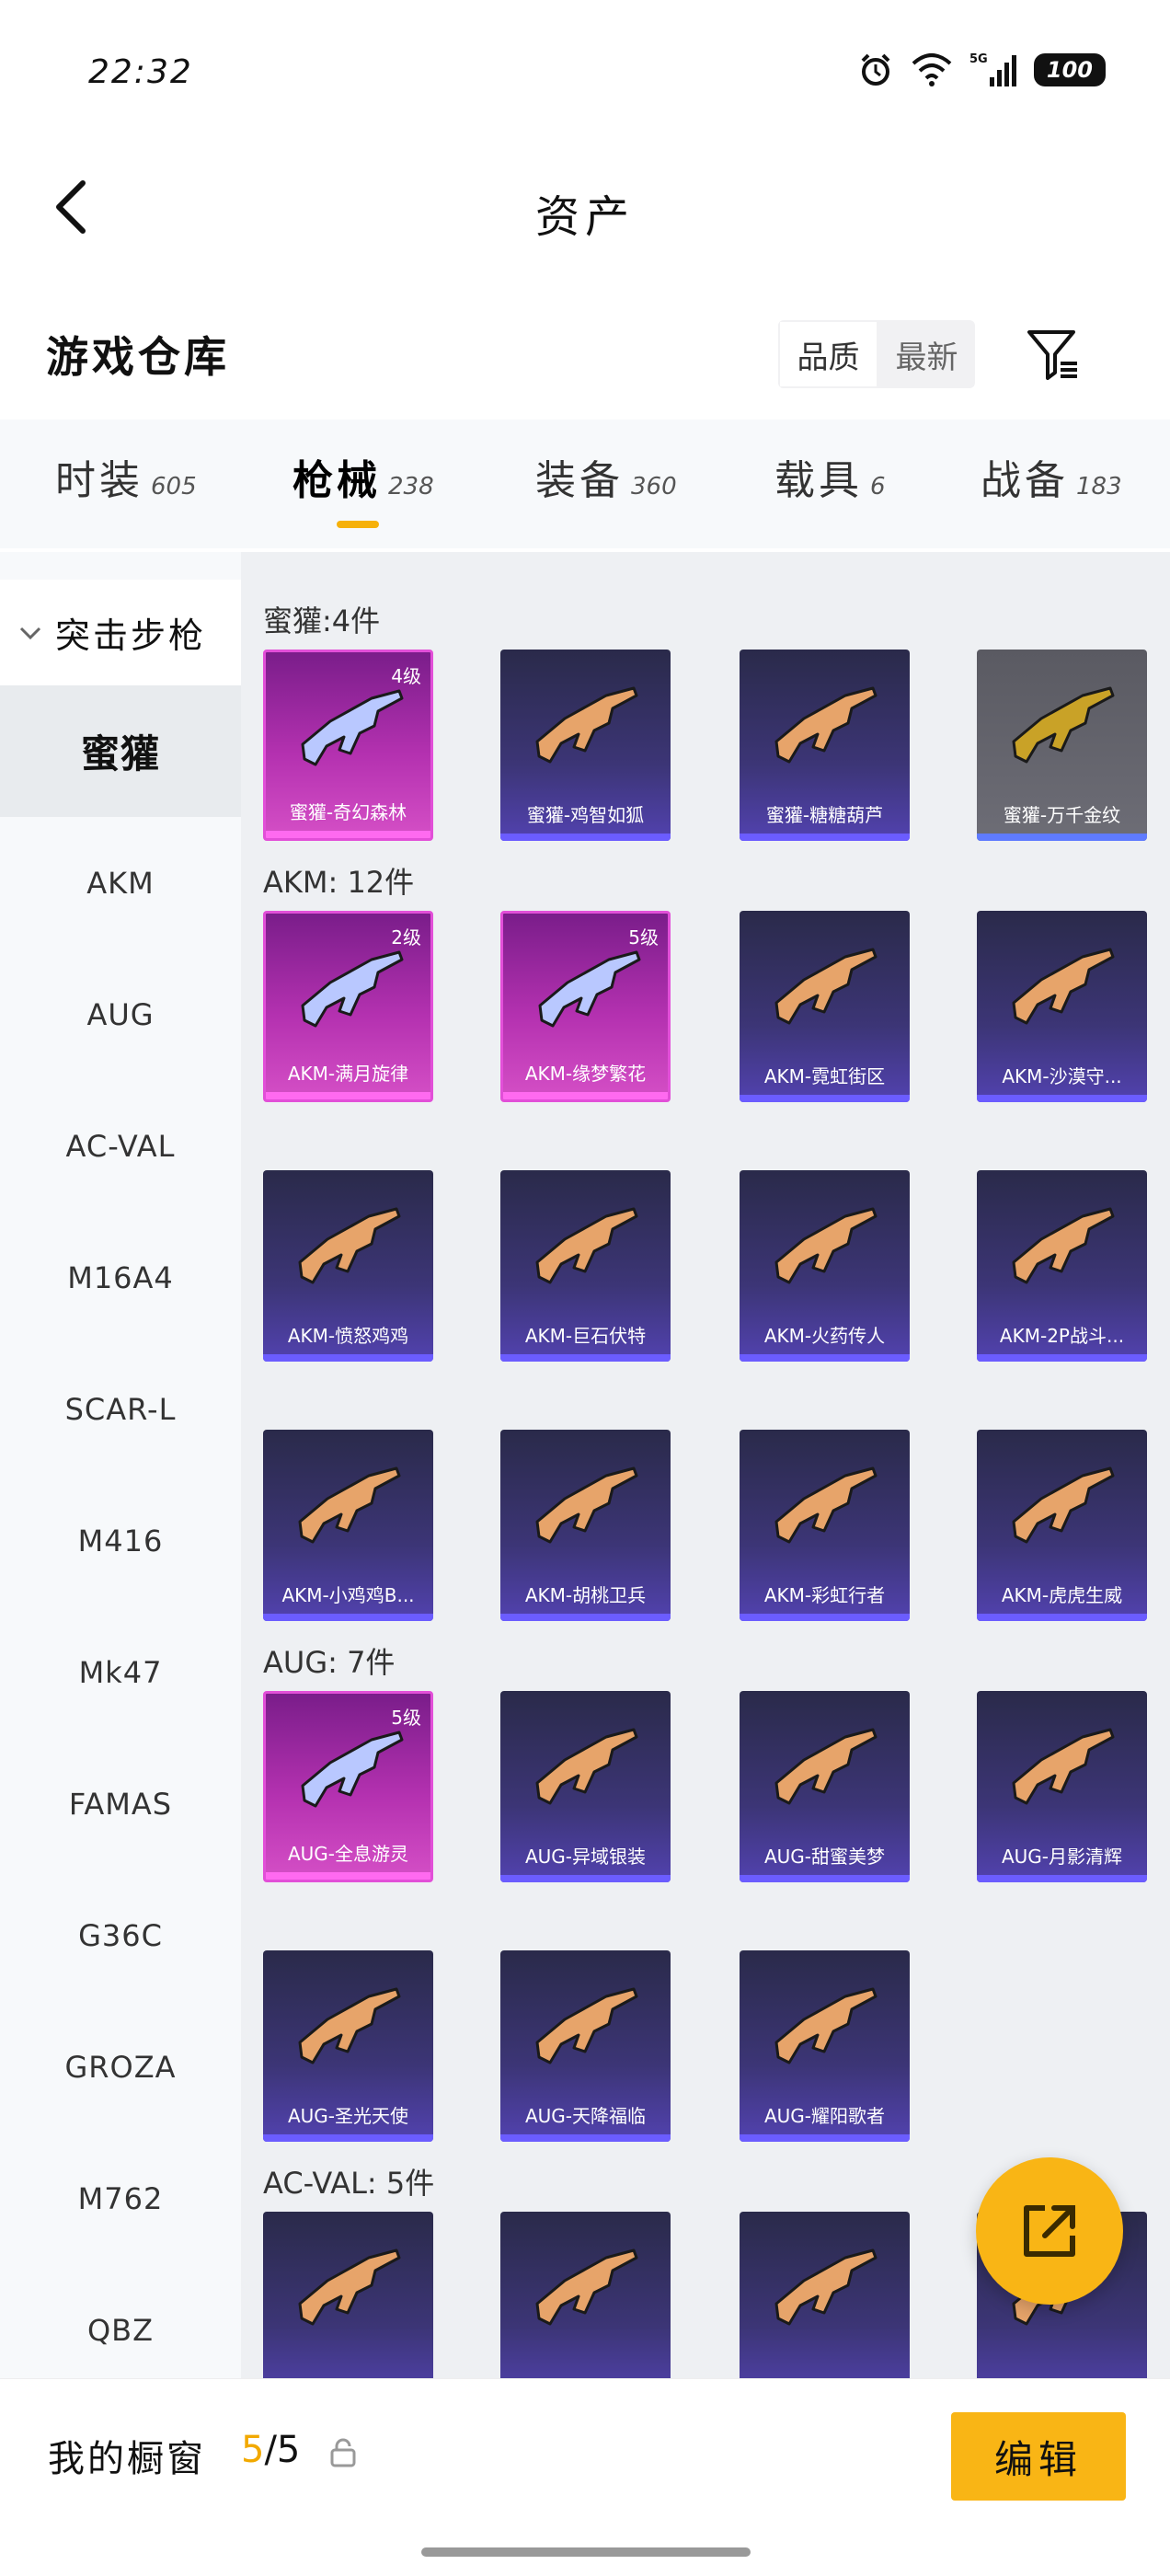 This screenshot has width=1170, height=2576. Describe the element at coordinates (348, 1266) in the screenshot. I see `weapon-card: AKM-愤怒鸡鸡` at that location.